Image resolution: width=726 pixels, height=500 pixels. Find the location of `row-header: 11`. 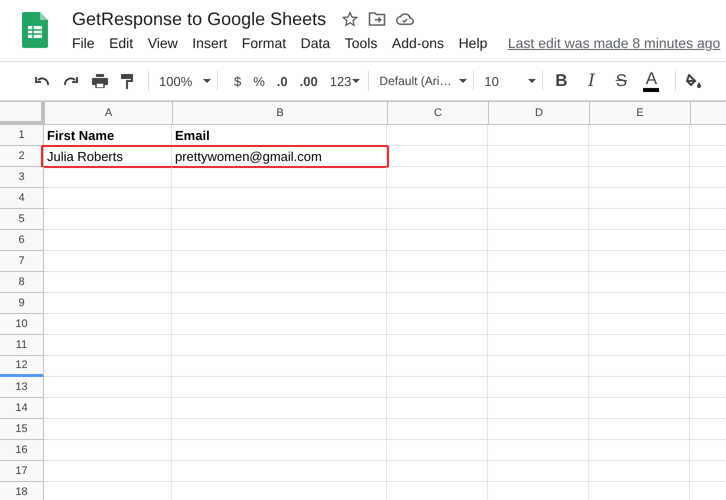

row-header: 11 is located at coordinates (22, 345).